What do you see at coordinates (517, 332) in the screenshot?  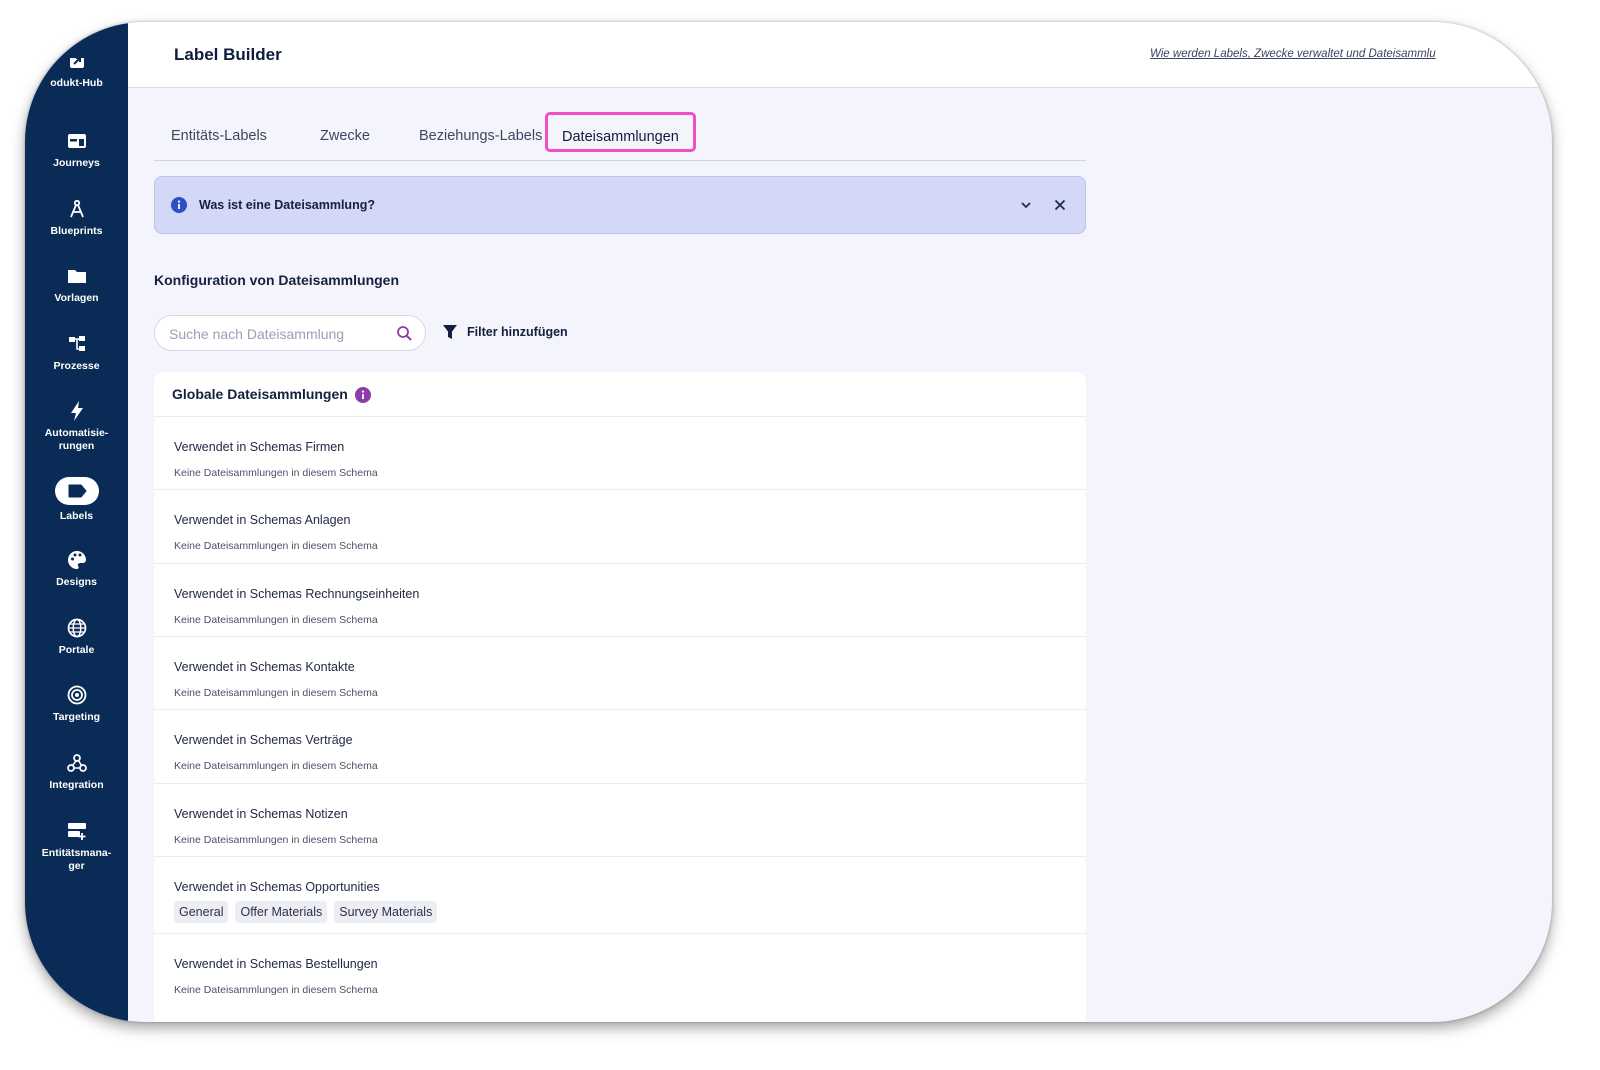 I see `add-filter-label: Filter hinzufügen` at bounding box center [517, 332].